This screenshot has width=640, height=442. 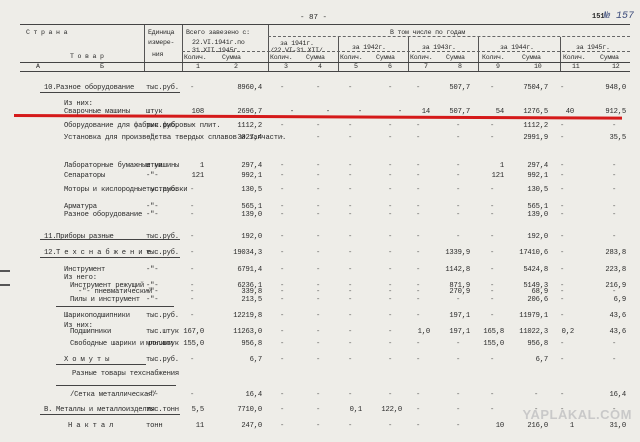 I want to click on cell-s43: 507,7, so click(x=459, y=88).